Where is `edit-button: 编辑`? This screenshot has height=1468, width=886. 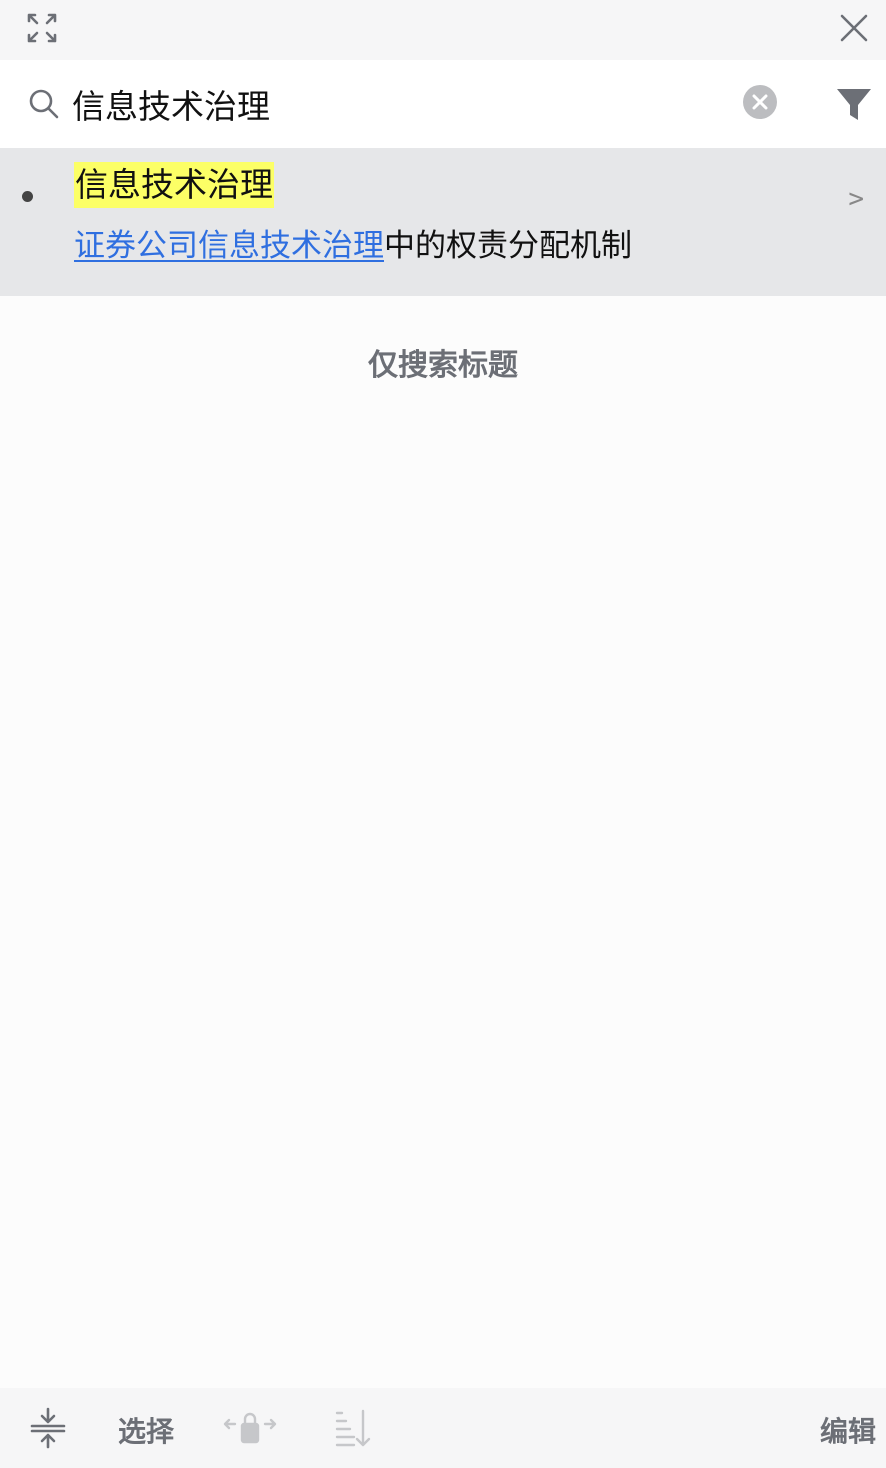
edit-button: 编辑 is located at coordinates (848, 1430).